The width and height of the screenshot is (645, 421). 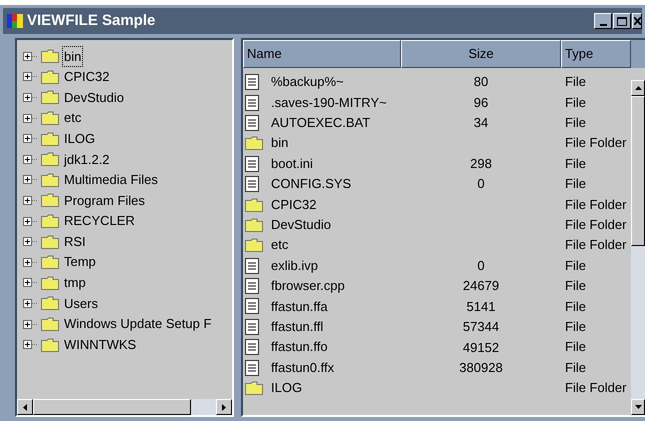 I want to click on table-cell-text: 49152, so click(x=481, y=347).